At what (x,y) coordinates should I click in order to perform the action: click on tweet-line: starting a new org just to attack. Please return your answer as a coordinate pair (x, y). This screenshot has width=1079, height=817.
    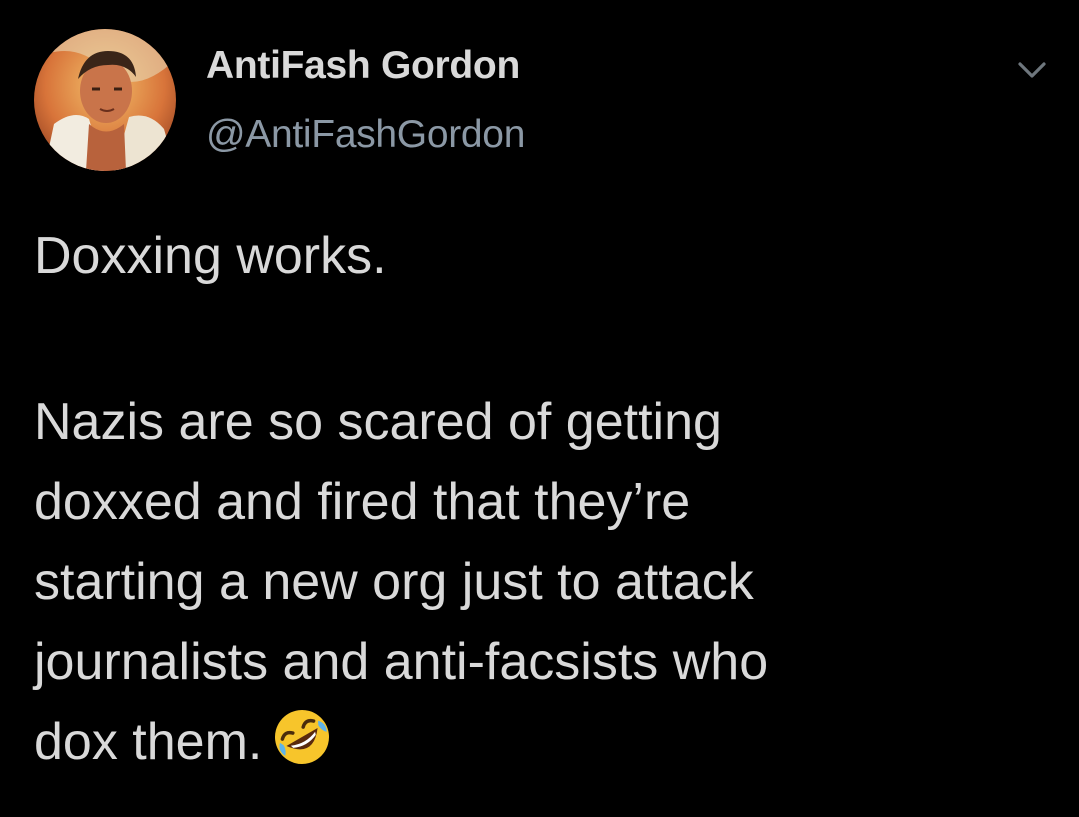
    Looking at the image, I should click on (394, 582).